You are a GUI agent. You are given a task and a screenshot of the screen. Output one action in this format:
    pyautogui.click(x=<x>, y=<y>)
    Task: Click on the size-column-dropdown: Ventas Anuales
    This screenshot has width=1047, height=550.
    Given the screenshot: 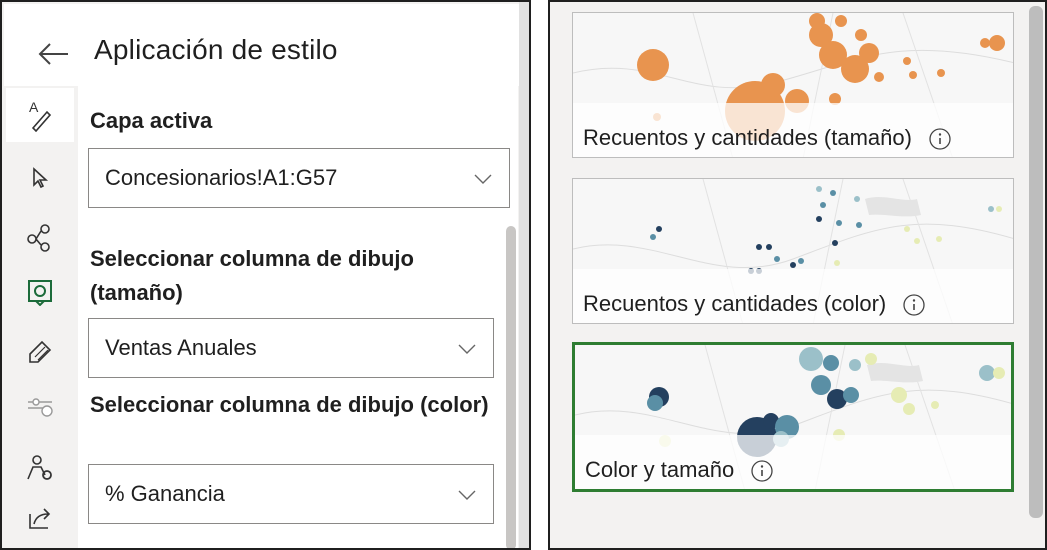 What is the action you would take?
    pyautogui.click(x=291, y=348)
    